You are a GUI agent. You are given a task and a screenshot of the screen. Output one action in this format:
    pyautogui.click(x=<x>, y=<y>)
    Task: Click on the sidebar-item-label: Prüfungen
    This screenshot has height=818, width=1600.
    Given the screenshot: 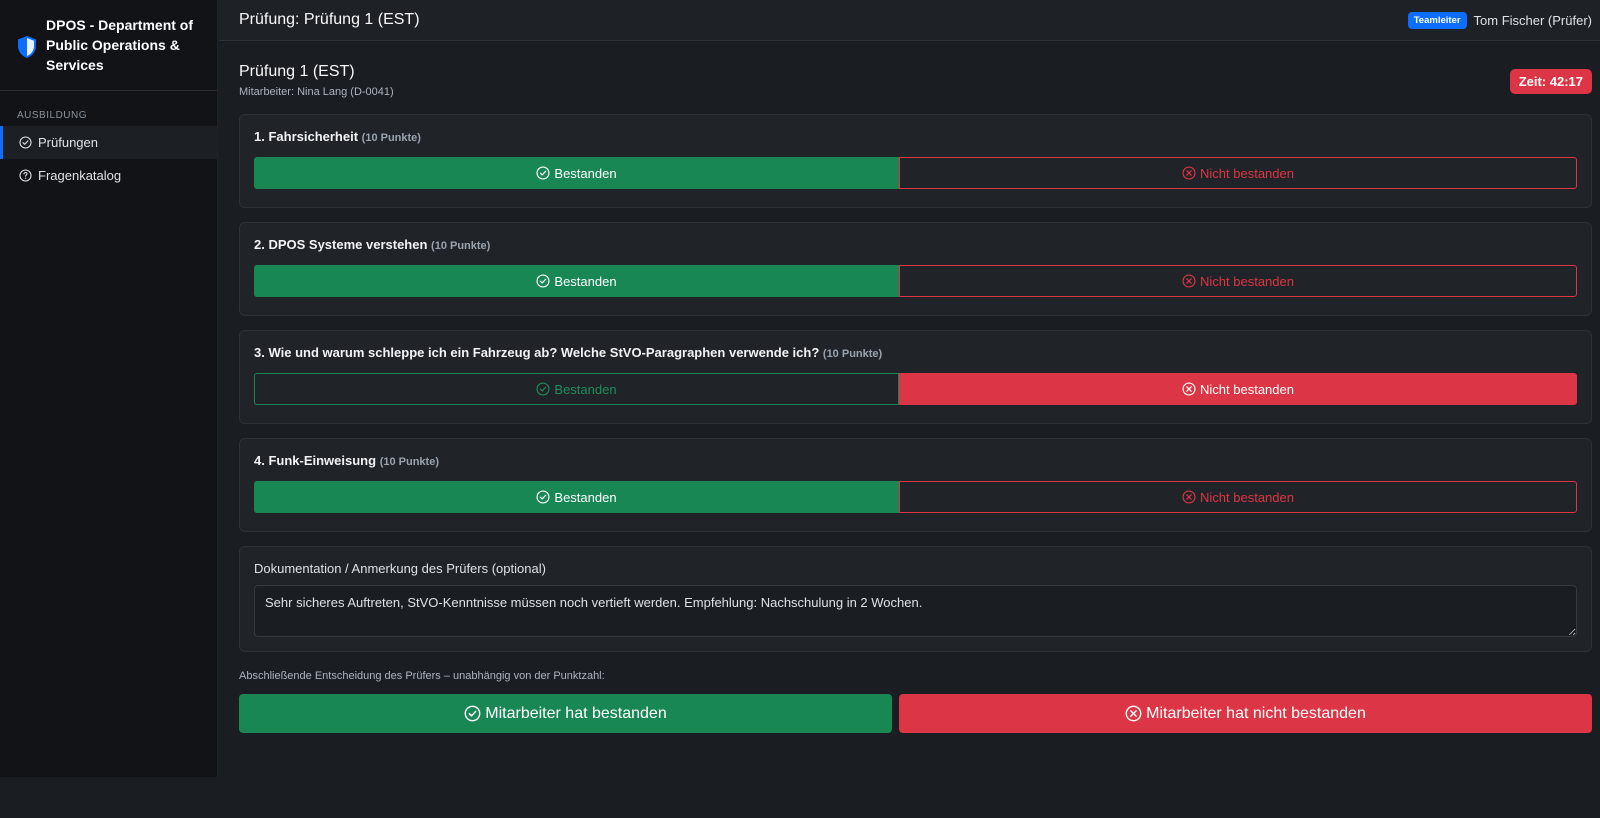 What is the action you would take?
    pyautogui.click(x=68, y=142)
    